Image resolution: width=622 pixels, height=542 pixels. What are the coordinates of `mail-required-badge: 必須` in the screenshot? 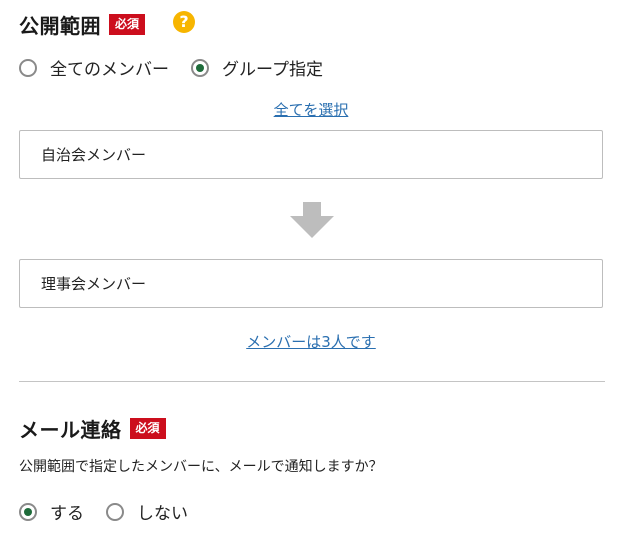 It's located at (147, 428).